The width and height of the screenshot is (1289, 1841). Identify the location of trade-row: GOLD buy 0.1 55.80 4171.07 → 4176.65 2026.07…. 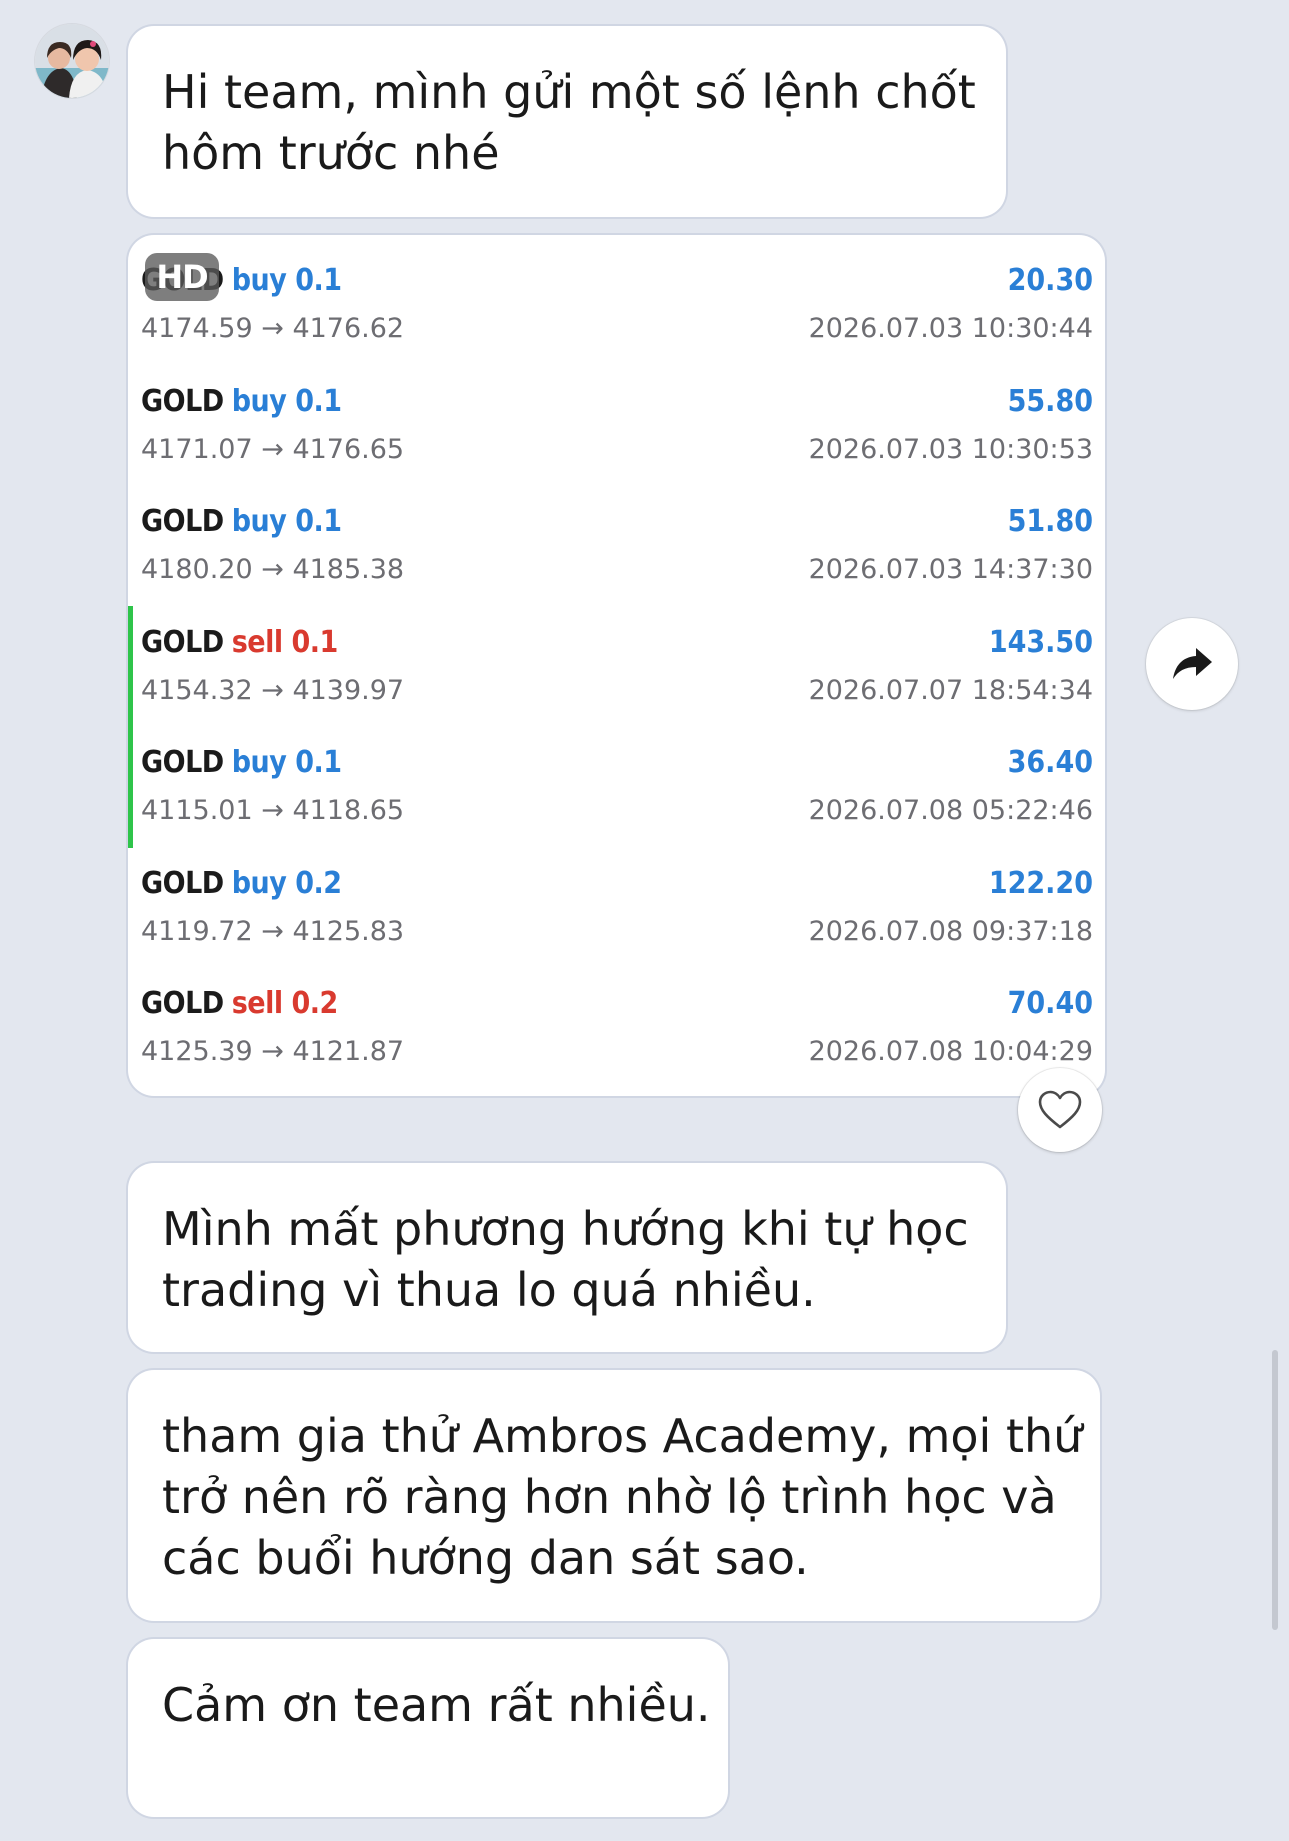
(616, 411).